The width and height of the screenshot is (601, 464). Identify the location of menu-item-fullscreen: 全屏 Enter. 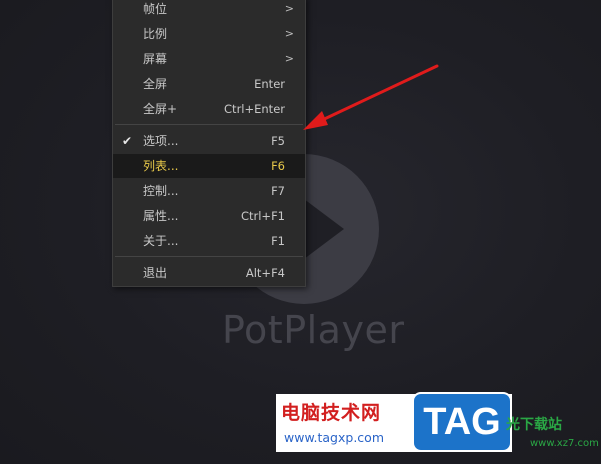
(209, 84).